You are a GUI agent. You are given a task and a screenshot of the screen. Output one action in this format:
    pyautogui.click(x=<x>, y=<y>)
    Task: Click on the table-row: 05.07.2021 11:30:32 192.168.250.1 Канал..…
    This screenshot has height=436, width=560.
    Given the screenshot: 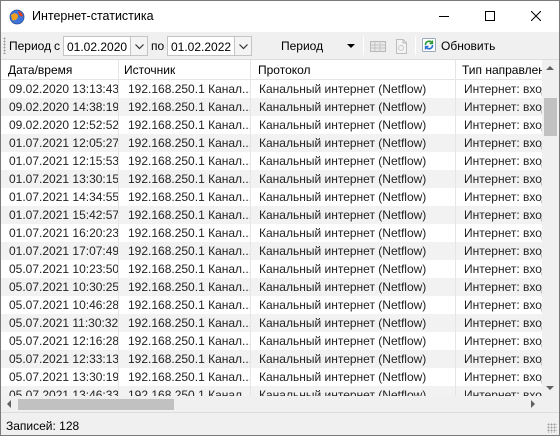 What is the action you would take?
    pyautogui.click(x=271, y=323)
    